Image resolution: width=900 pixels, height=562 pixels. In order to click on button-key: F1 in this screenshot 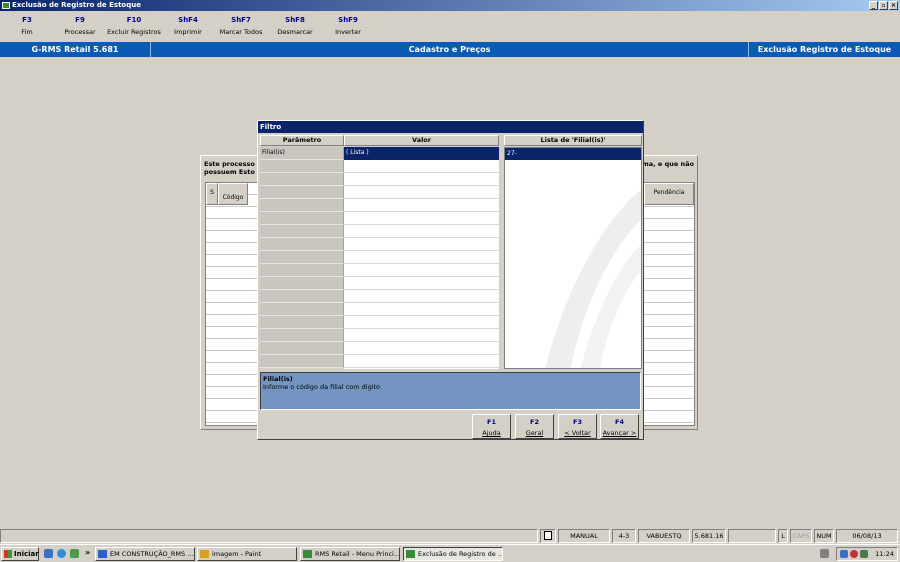, I will do `click(491, 422)`.